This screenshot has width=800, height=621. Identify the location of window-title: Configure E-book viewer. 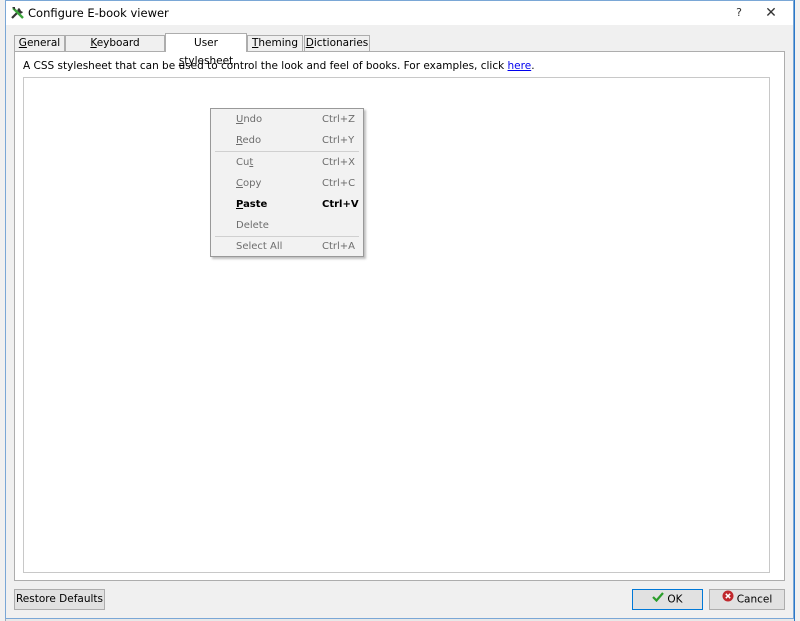
(98, 13).